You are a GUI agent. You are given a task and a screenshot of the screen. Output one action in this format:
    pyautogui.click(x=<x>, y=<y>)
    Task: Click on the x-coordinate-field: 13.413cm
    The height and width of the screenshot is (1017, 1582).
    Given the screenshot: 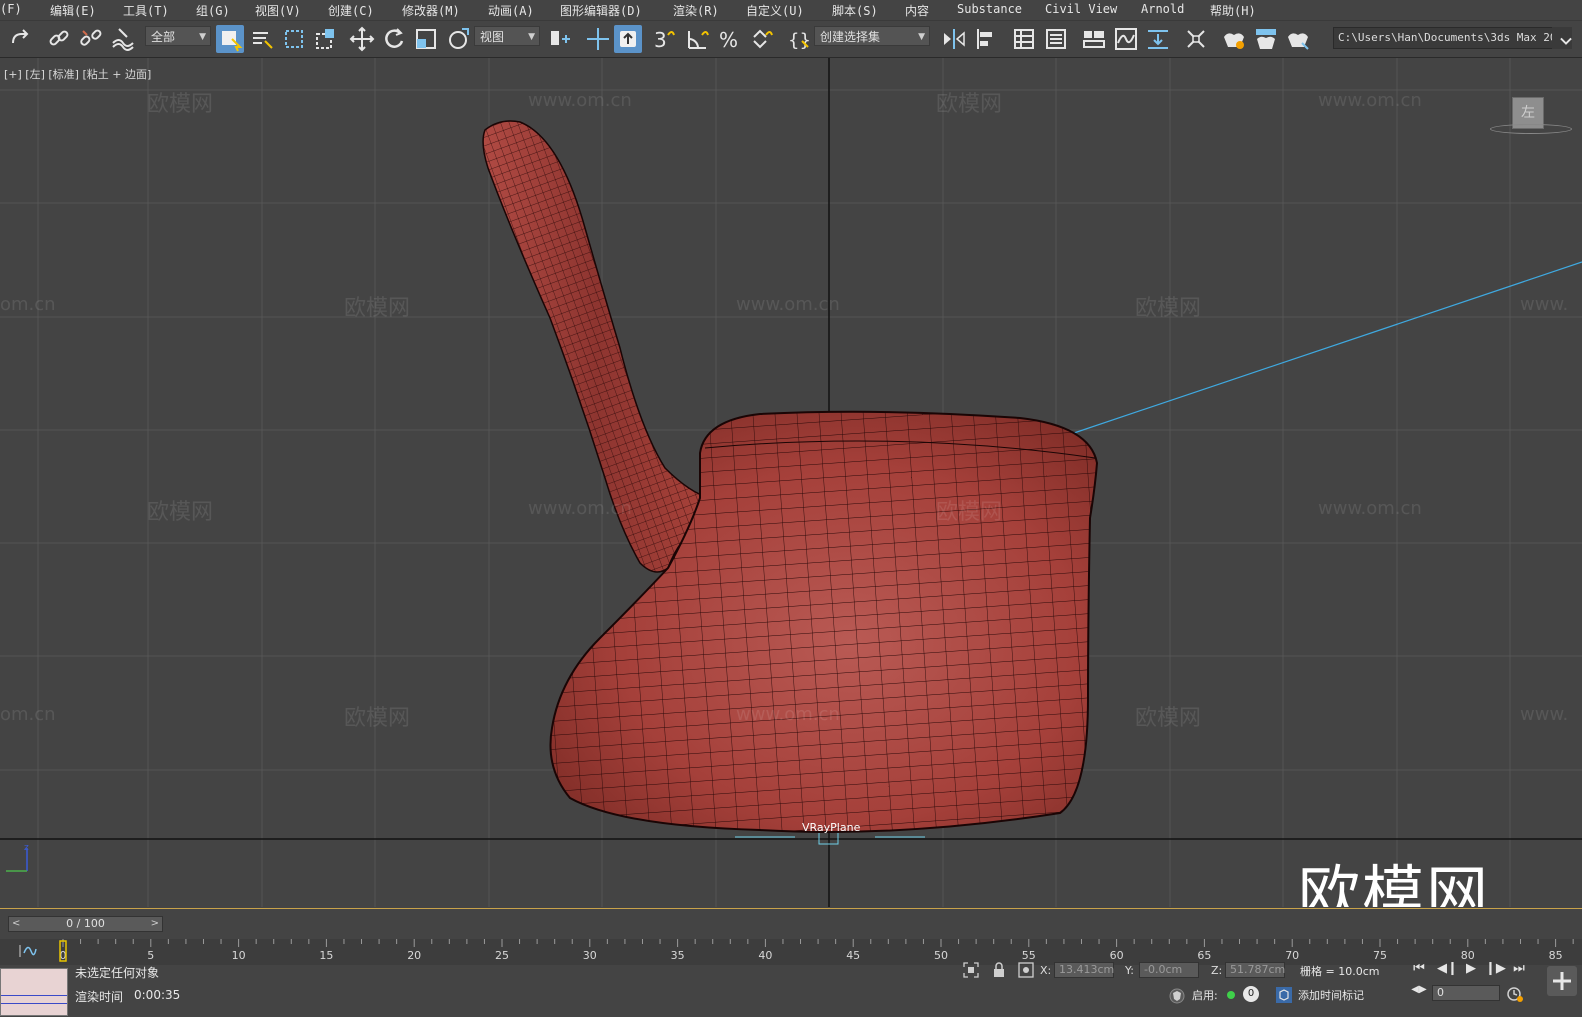 What is the action you would take?
    pyautogui.click(x=1084, y=970)
    